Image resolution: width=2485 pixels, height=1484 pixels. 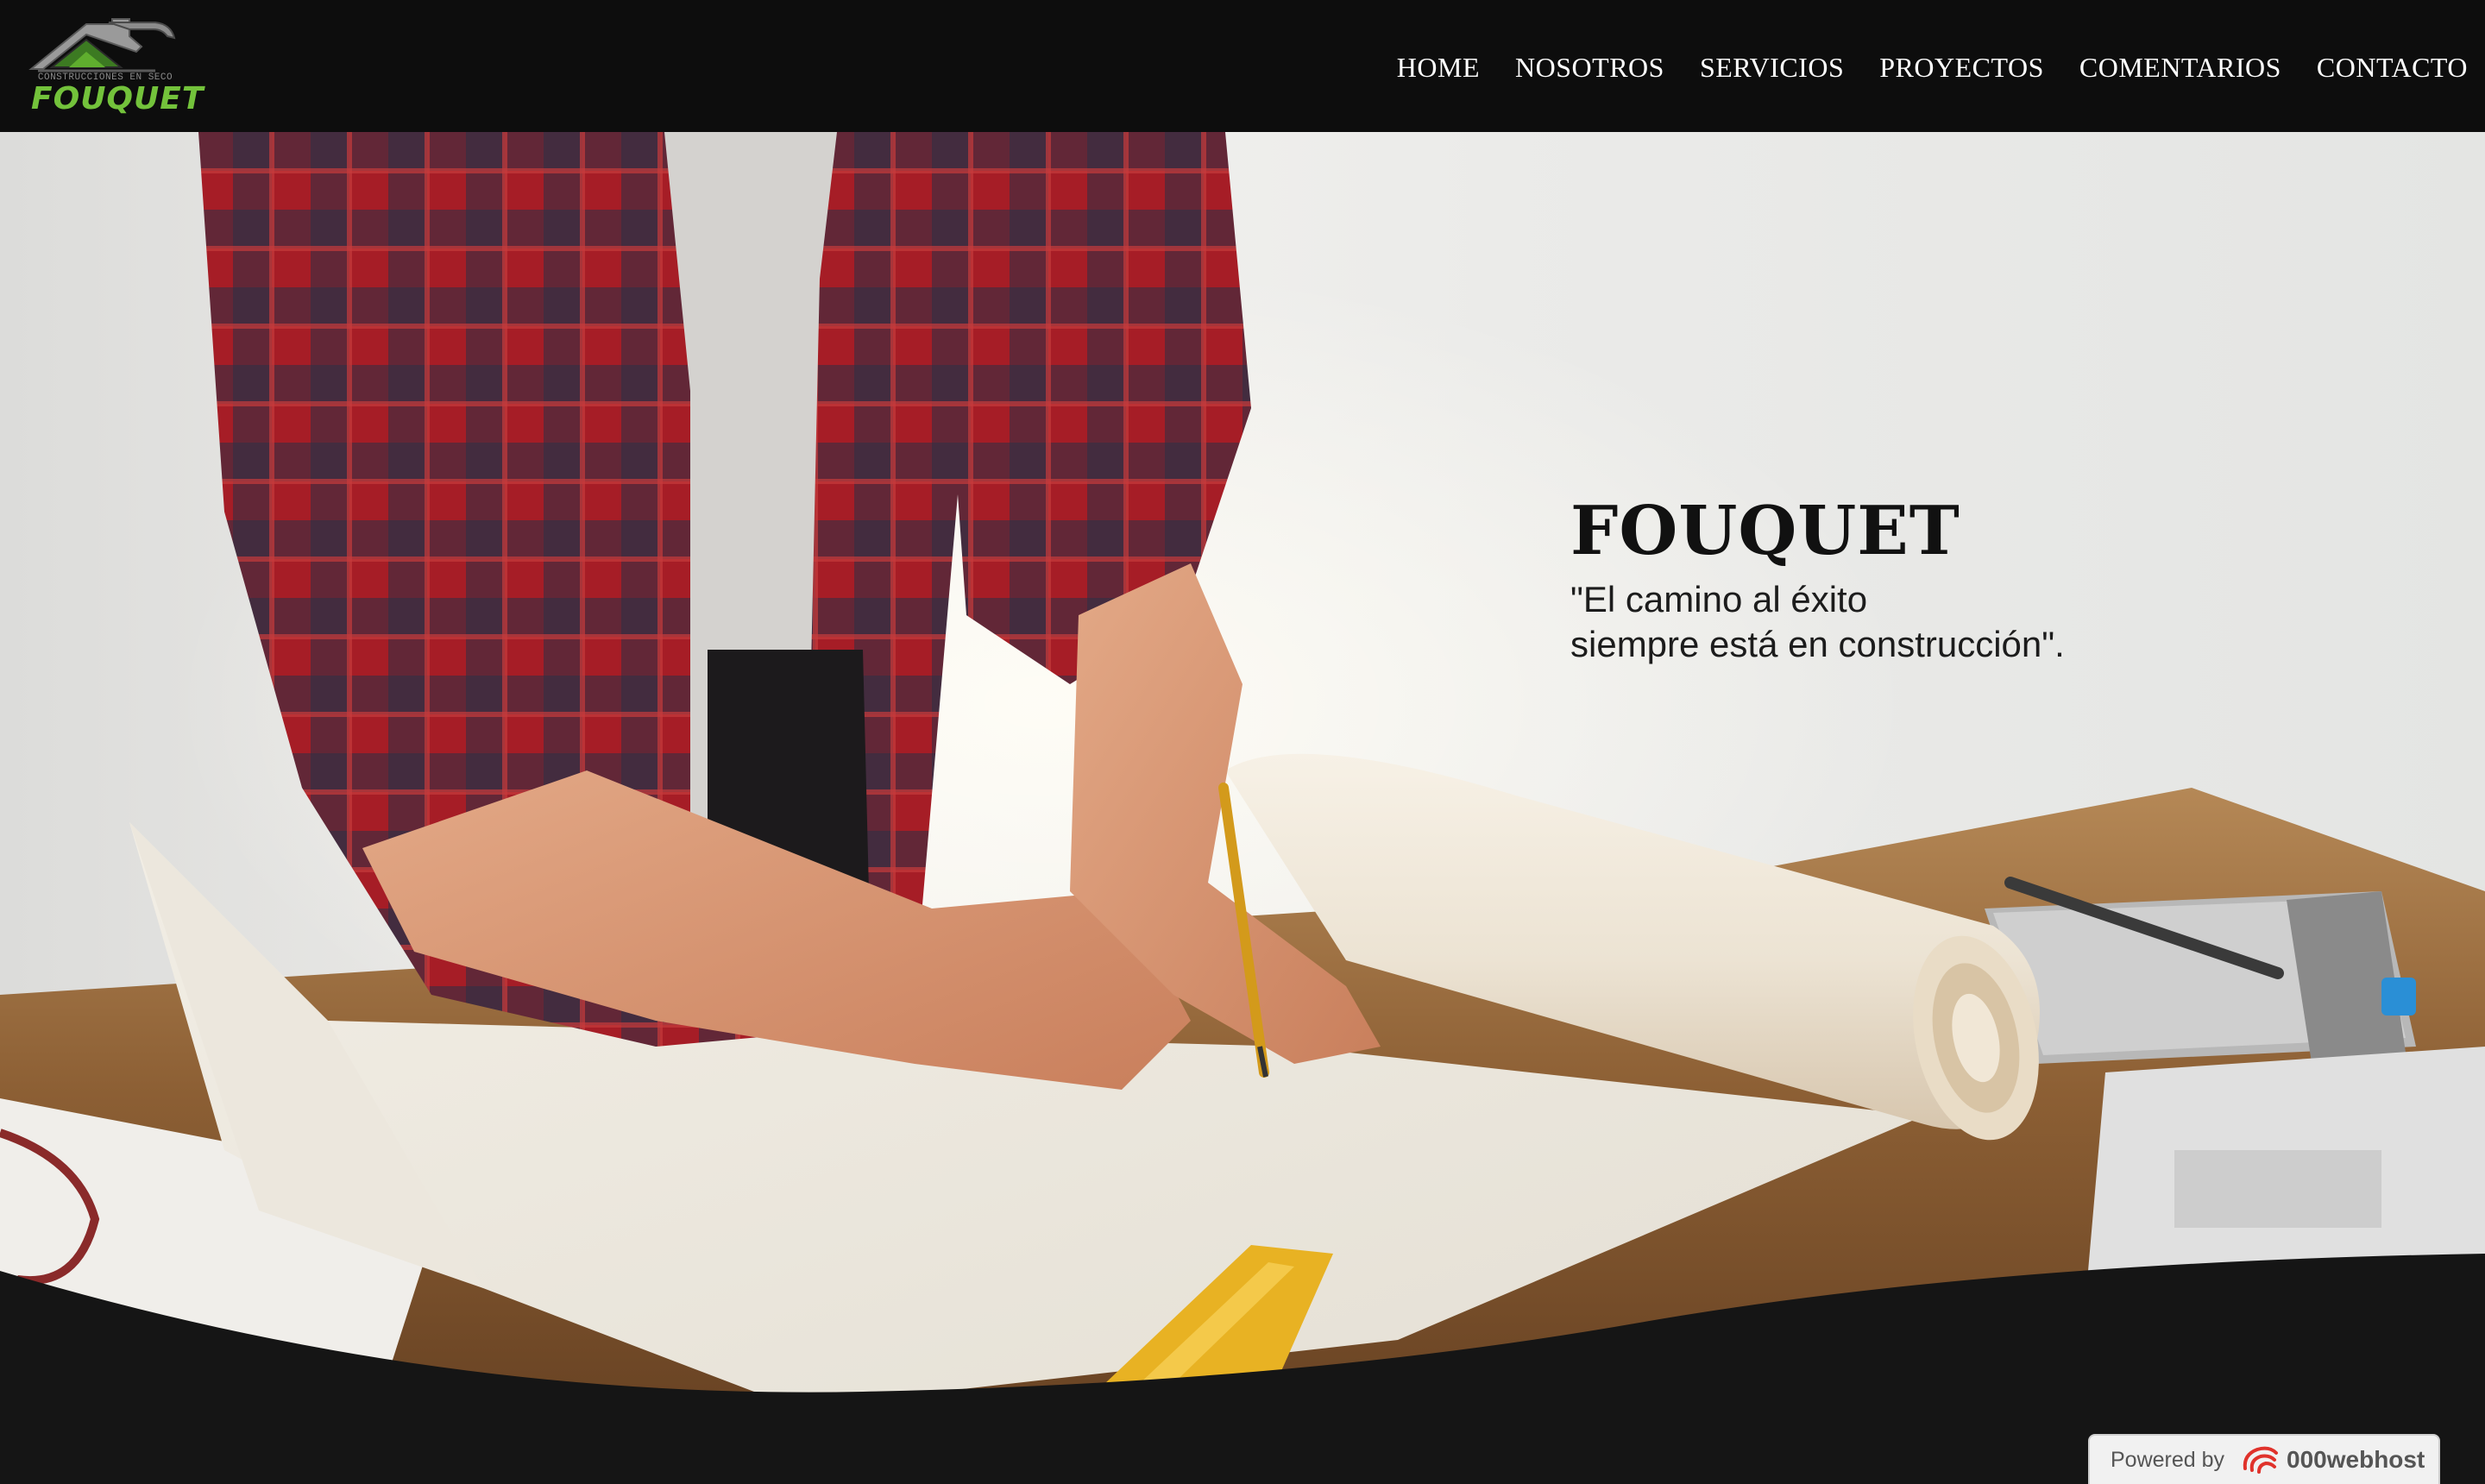 I want to click on powered-by-label: Powered by, so click(x=2168, y=1459).